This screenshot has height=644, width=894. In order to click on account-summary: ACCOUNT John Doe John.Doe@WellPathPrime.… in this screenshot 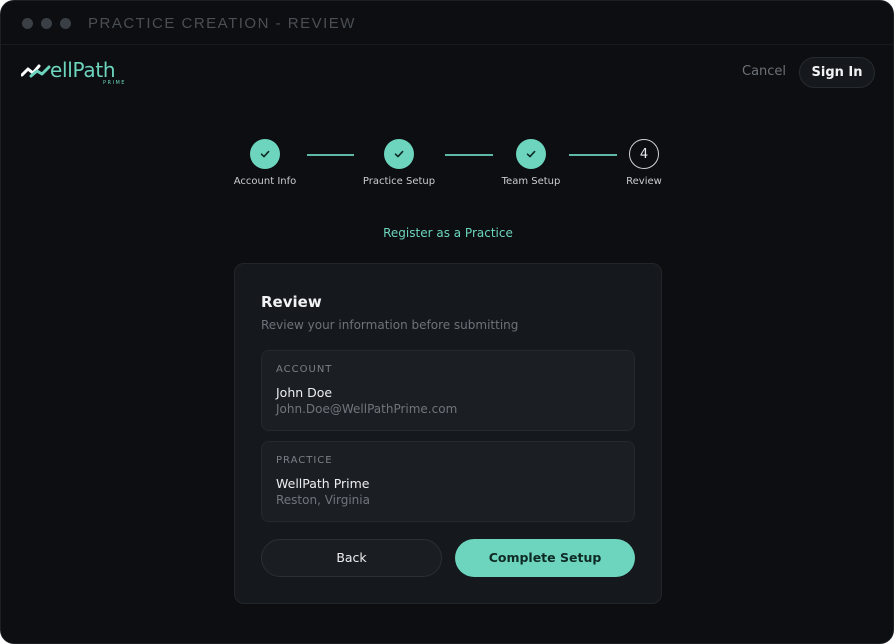, I will do `click(448, 390)`.